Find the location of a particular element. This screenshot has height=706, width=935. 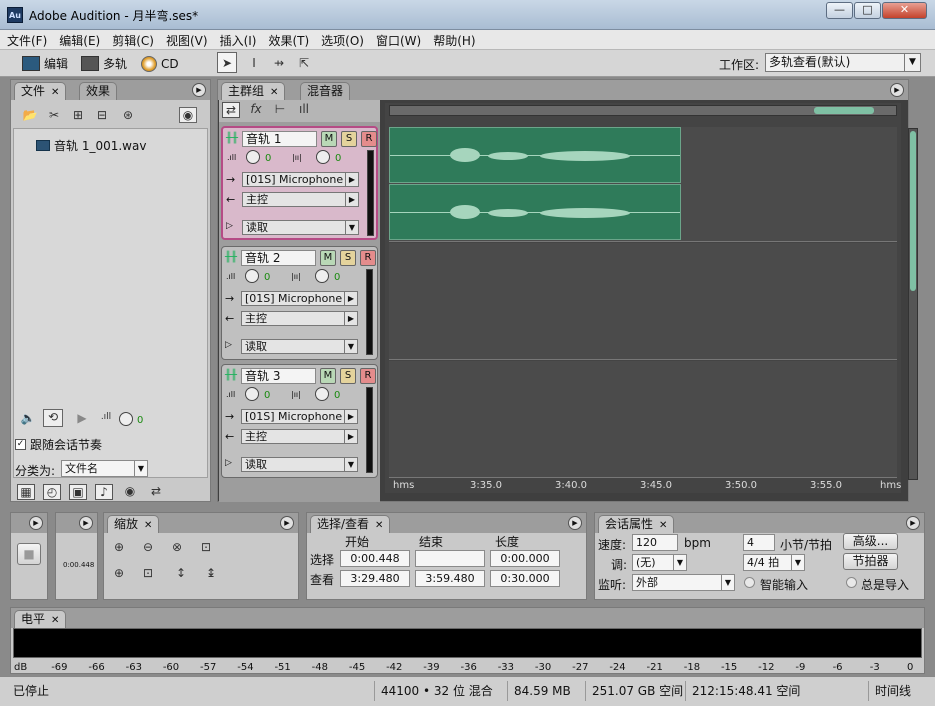

monitor-select: 外部 ▼ is located at coordinates (683, 582).